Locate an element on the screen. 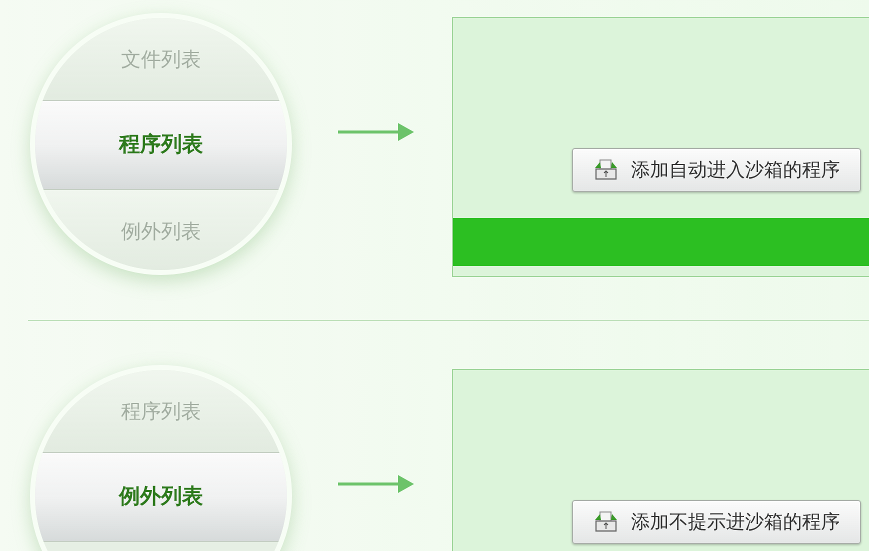 The height and width of the screenshot is (551, 869). add-program-button: 添加自动进入沙箱的程序 is located at coordinates (716, 170).